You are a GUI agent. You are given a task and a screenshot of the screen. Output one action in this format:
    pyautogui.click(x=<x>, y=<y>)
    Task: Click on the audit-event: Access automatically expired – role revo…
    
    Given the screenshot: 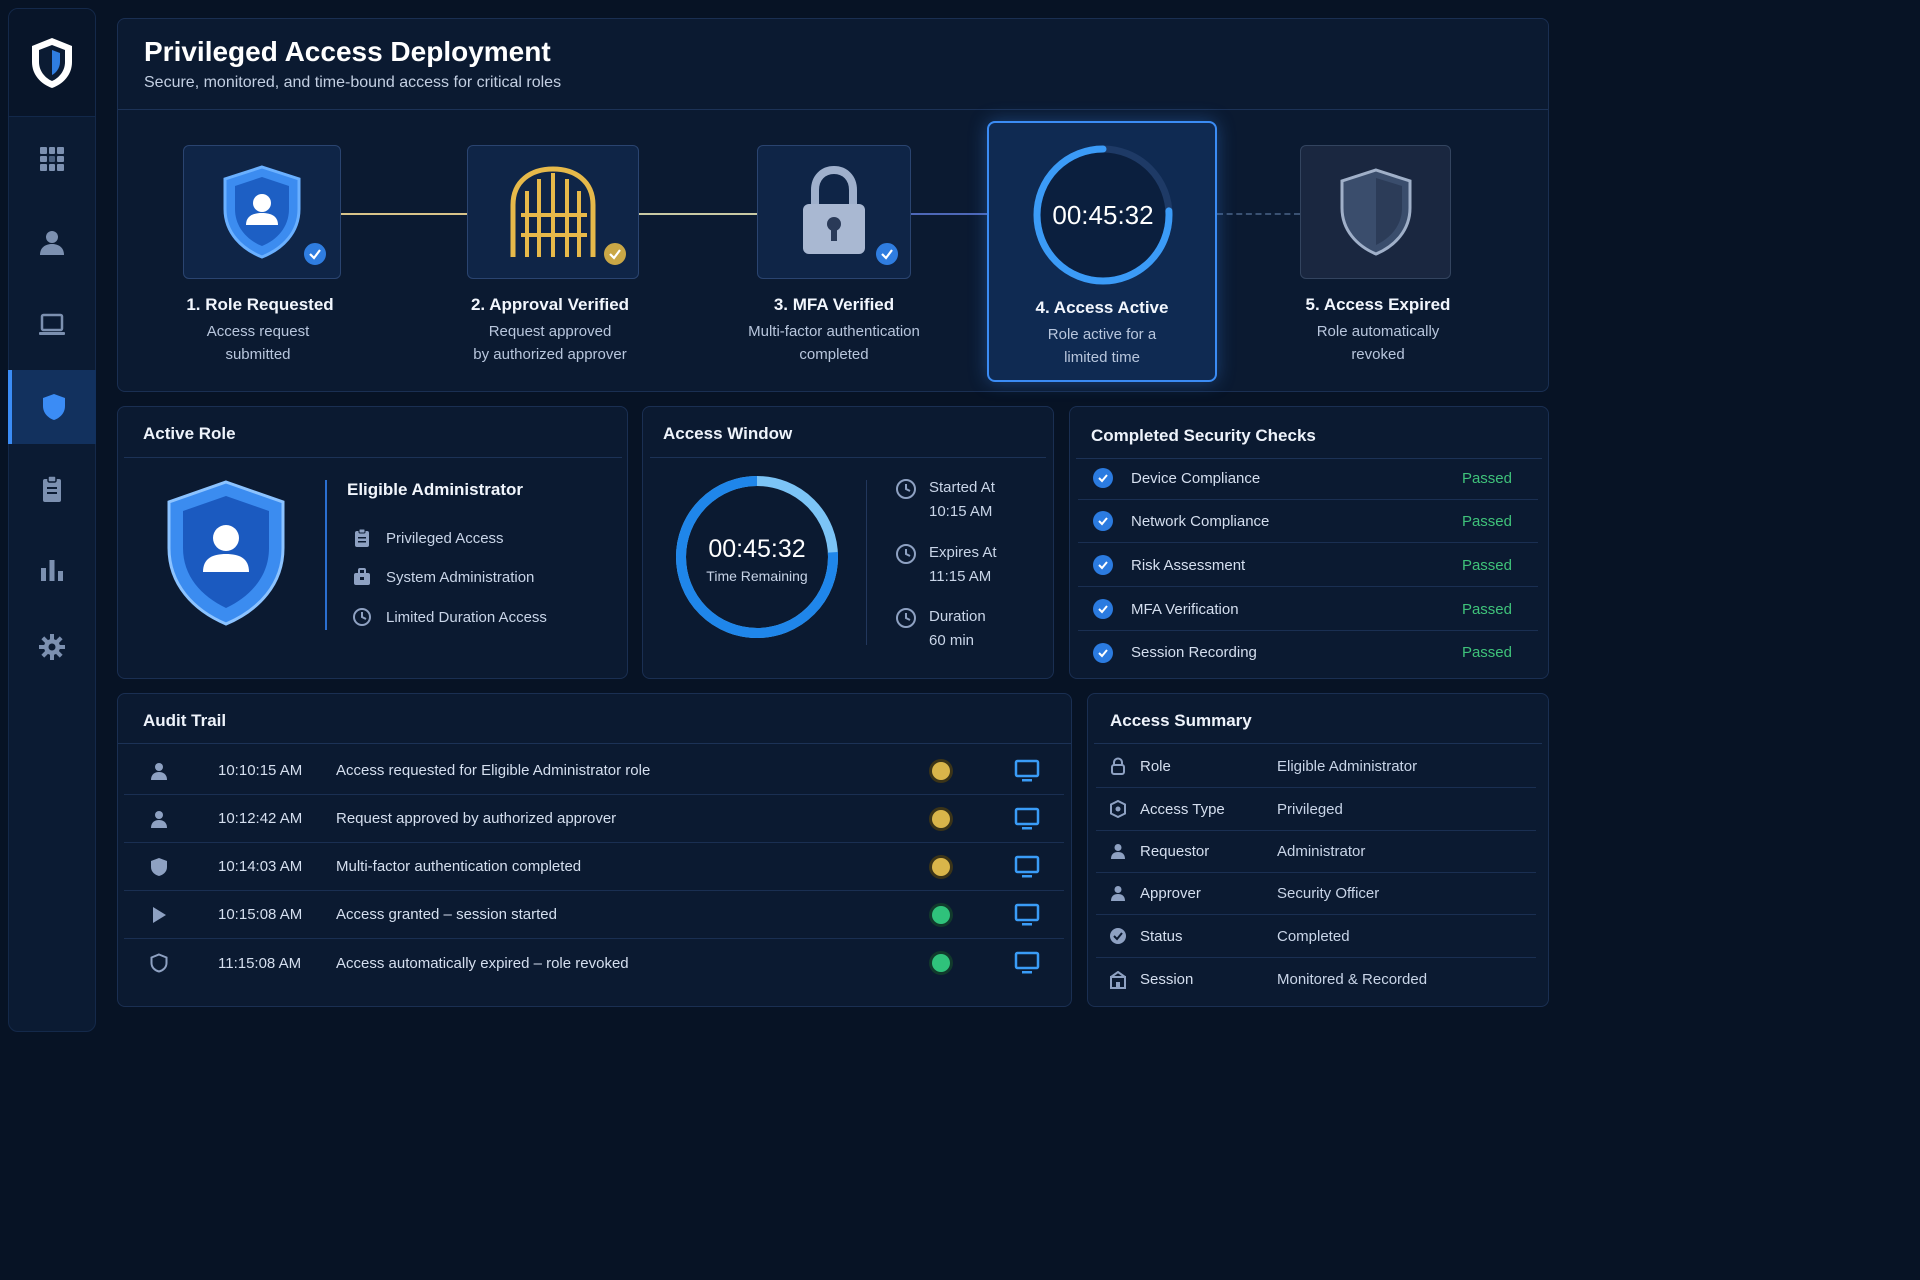 What is the action you would take?
    pyautogui.click(x=482, y=963)
    